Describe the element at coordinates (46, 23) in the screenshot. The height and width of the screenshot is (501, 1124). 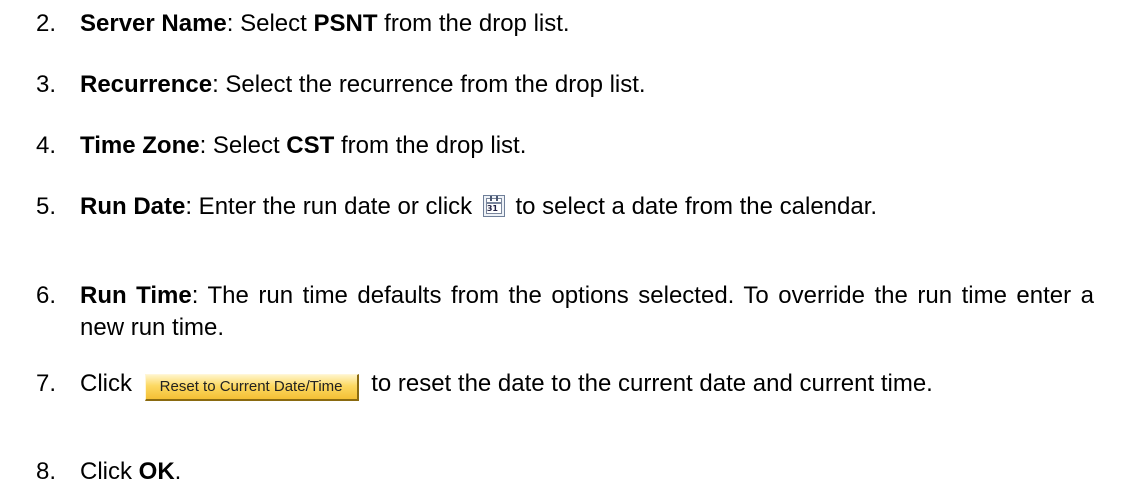
I see `step-number: 2.` at that location.